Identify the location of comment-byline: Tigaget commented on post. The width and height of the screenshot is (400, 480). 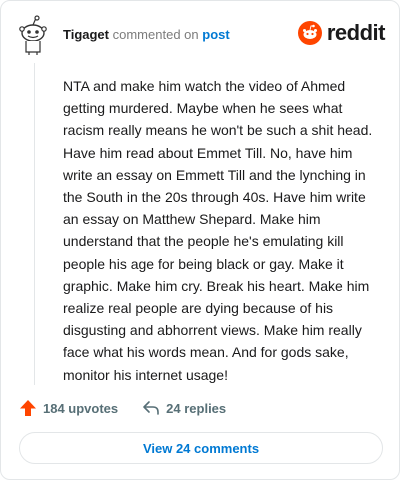
(146, 34).